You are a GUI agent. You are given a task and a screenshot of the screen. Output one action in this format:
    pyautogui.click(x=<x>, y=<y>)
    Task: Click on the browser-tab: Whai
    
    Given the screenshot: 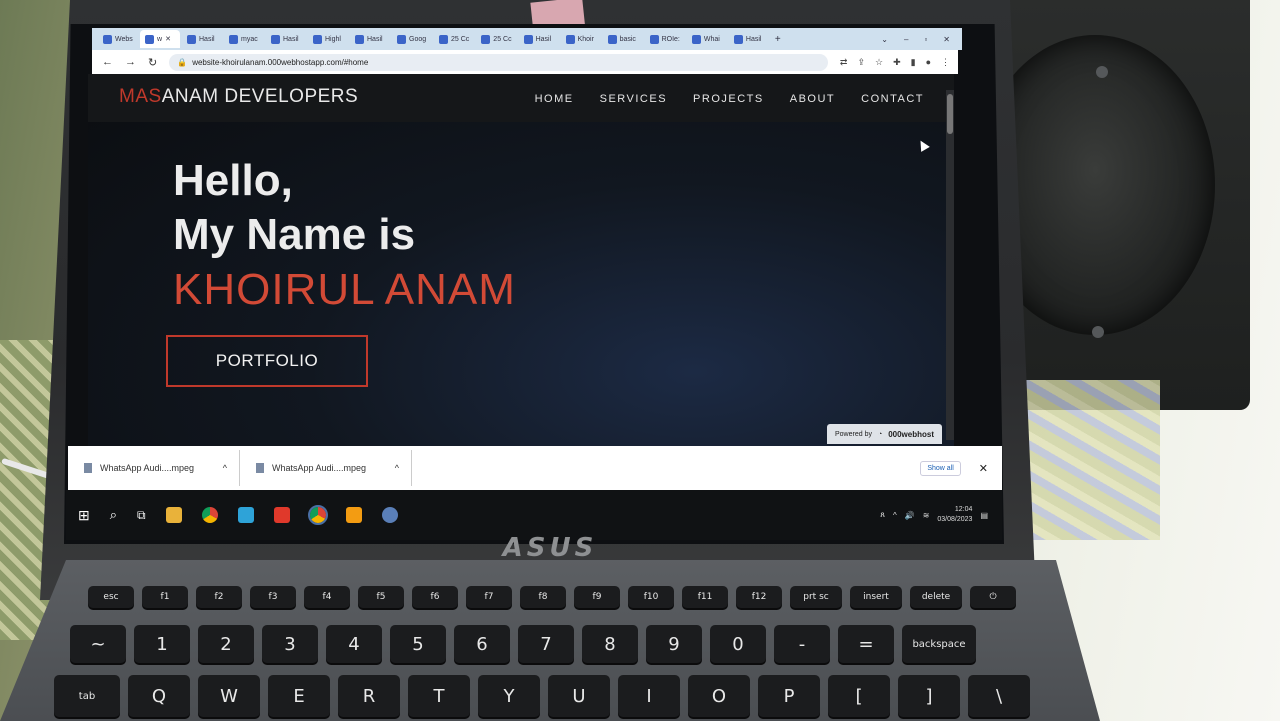 What is the action you would take?
    pyautogui.click(x=707, y=39)
    